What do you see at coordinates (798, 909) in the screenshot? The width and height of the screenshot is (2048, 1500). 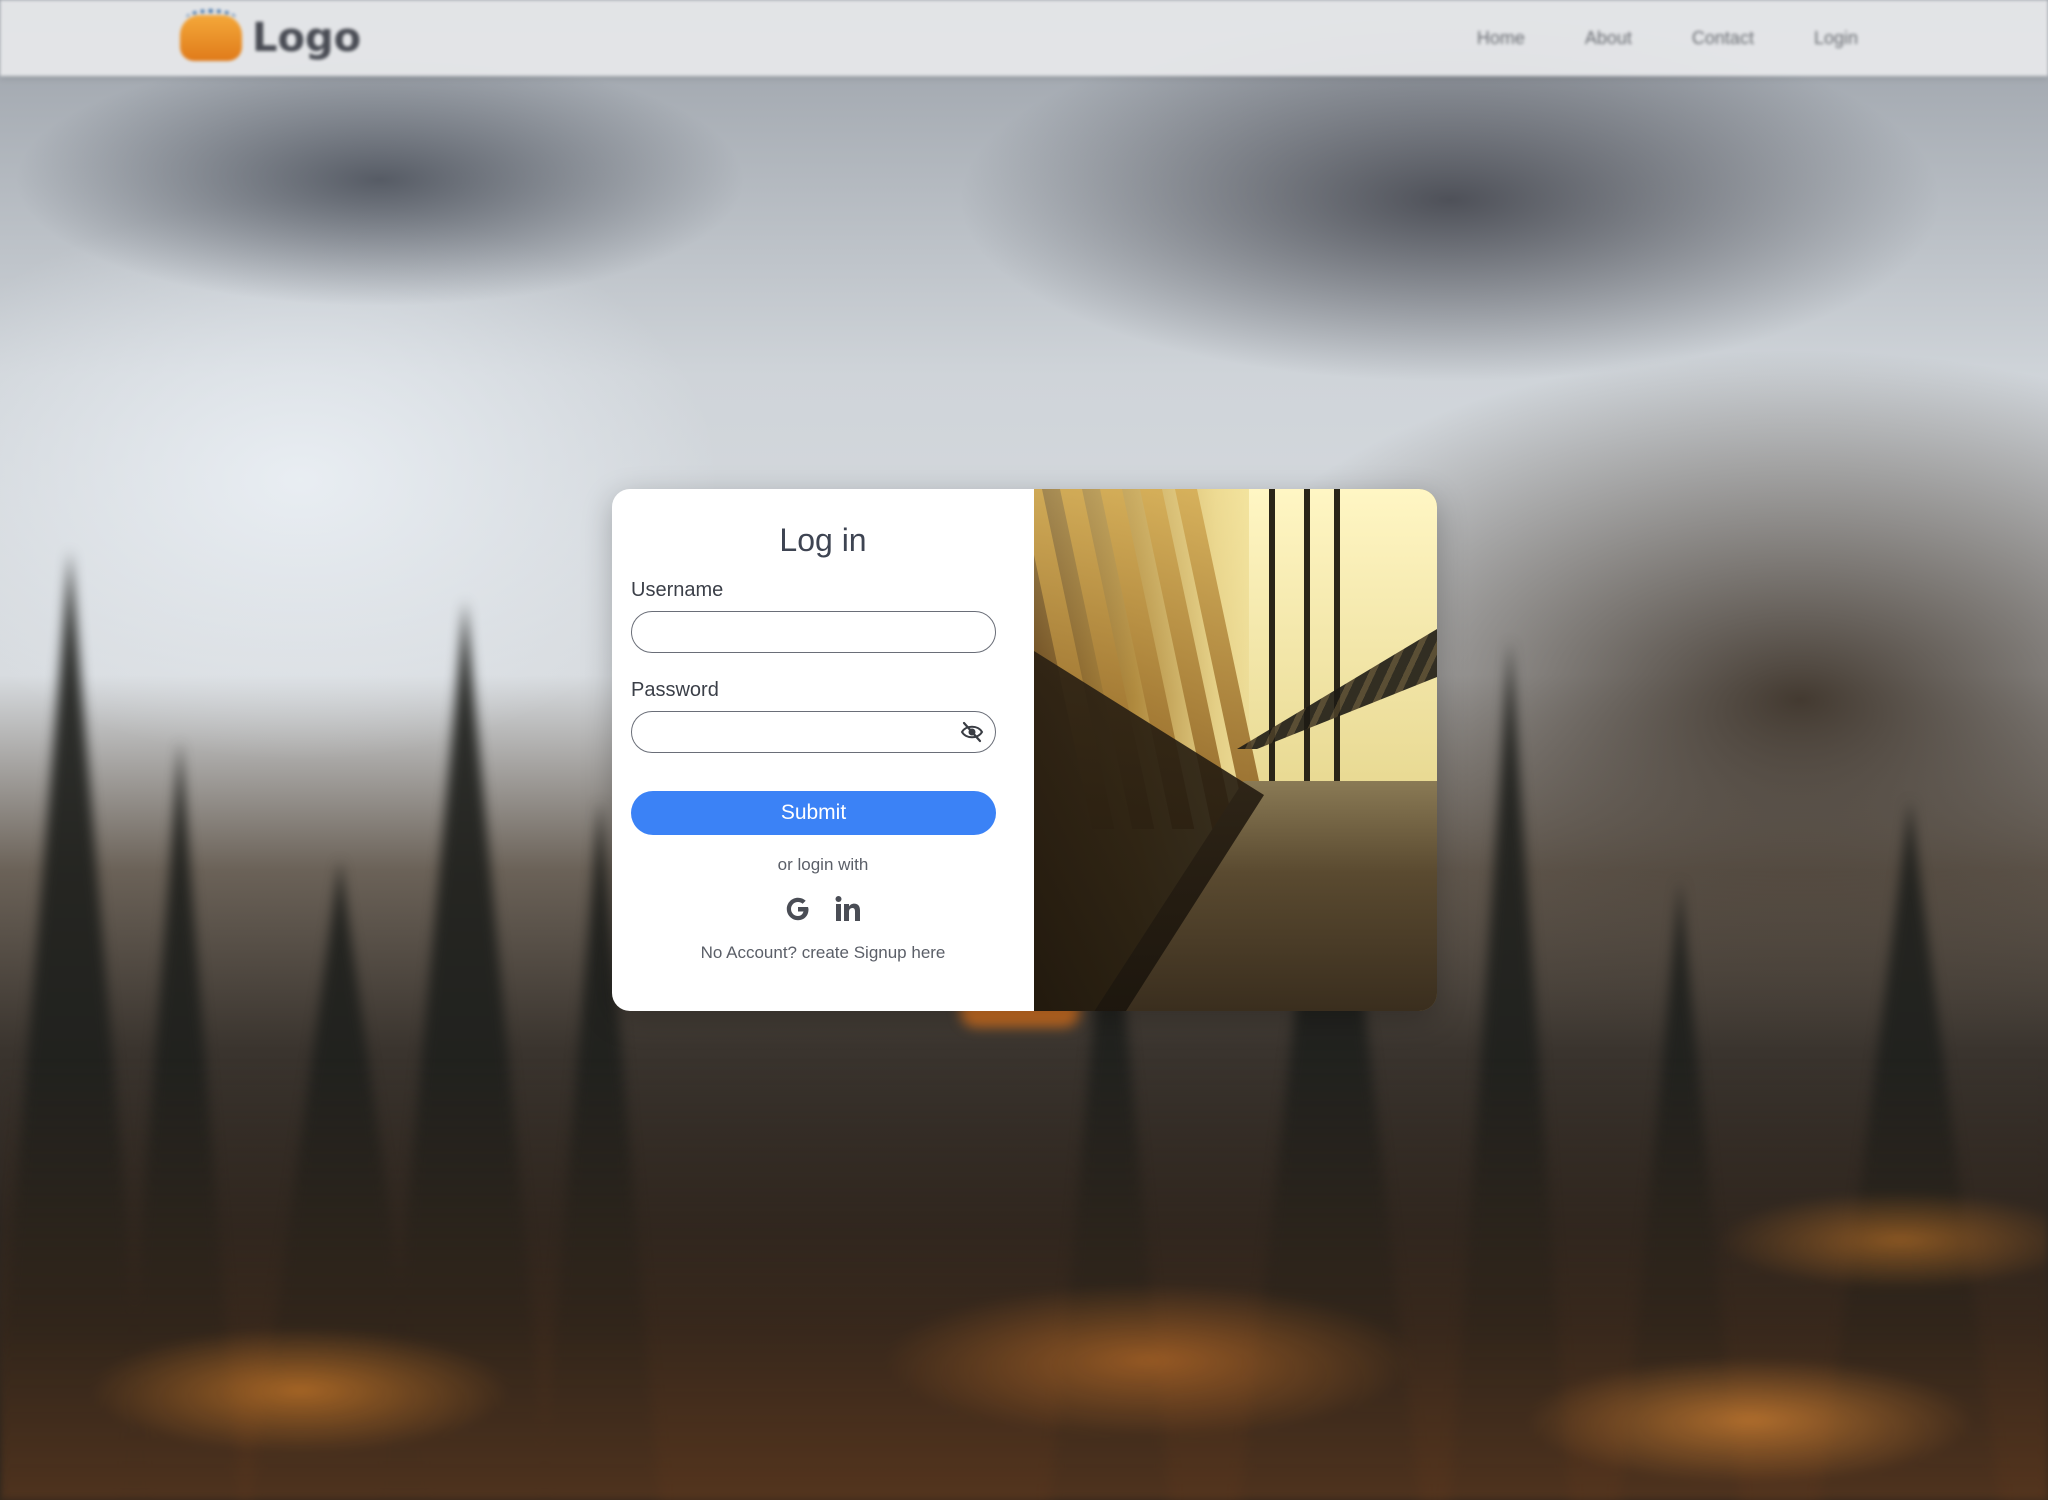 I see `google-icon` at bounding box center [798, 909].